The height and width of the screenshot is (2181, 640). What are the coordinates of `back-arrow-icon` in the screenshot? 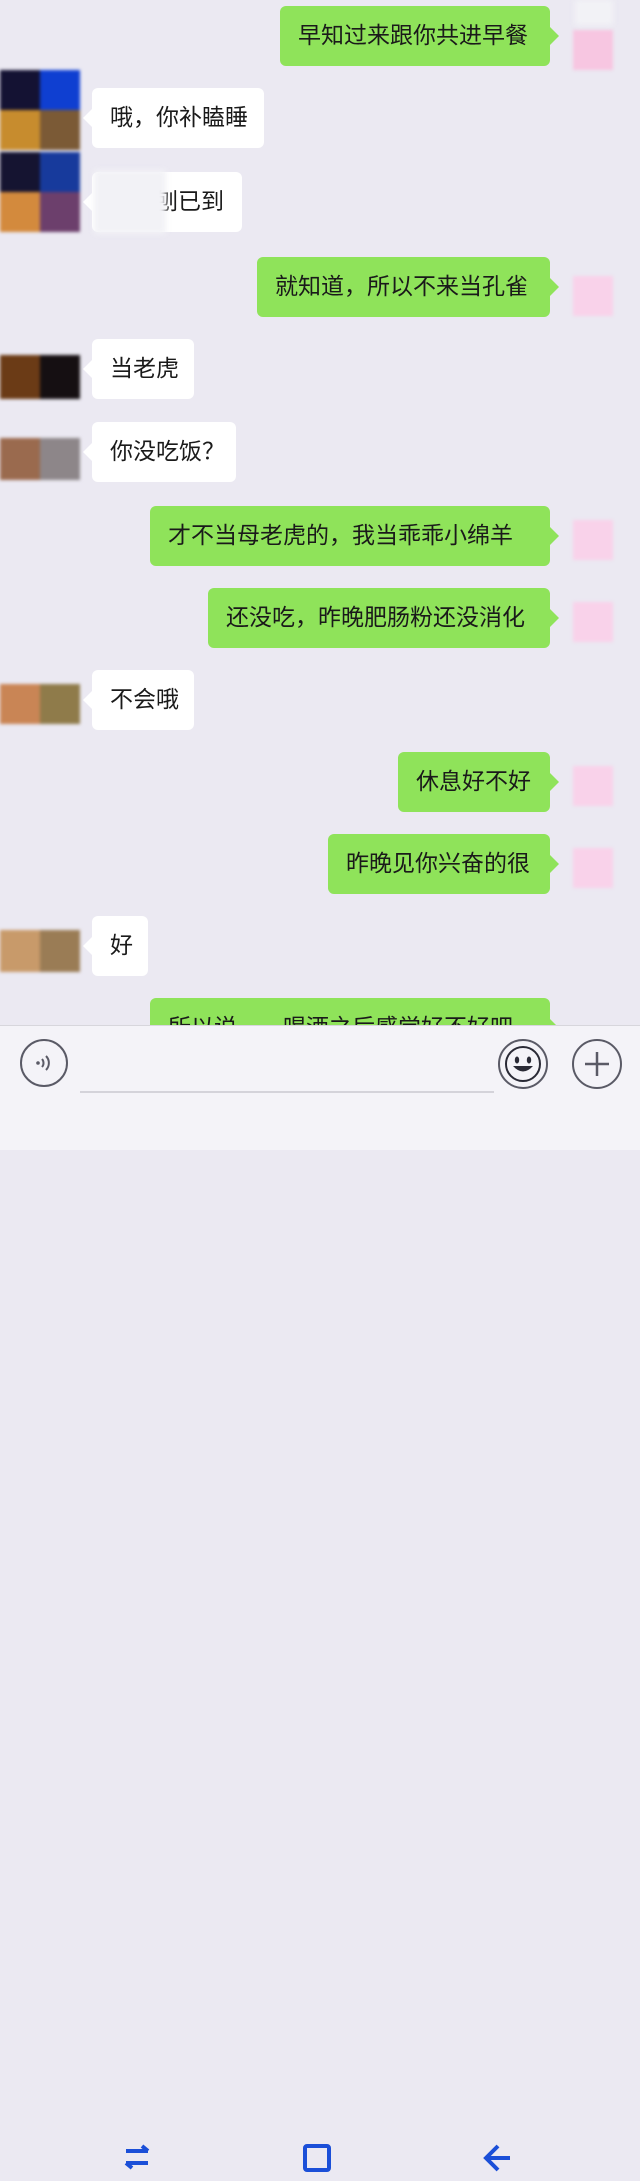 It's located at (497, 2161).